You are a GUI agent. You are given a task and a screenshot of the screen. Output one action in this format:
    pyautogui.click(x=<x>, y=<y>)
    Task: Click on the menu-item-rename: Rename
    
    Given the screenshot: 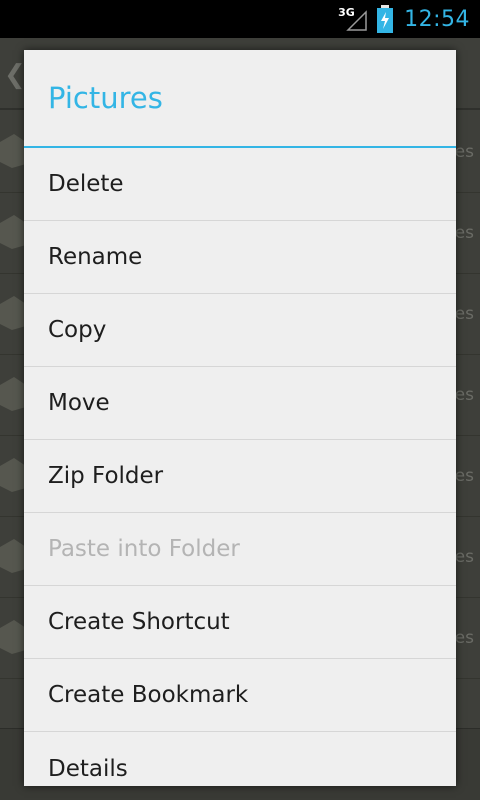 What is the action you would take?
    pyautogui.click(x=240, y=257)
    